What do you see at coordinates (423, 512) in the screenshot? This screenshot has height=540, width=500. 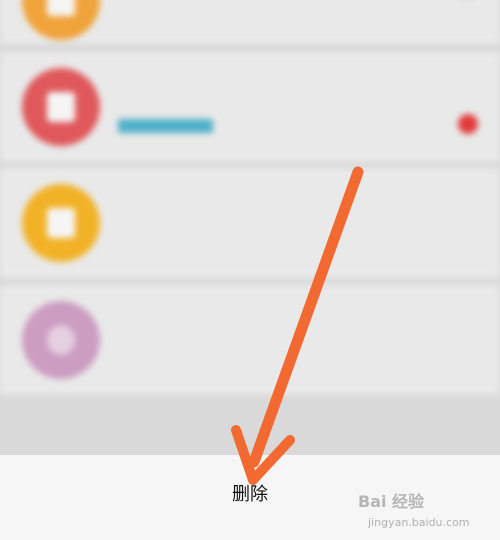 I see `watermark: Bai 经验 jingyan.baidu.com` at bounding box center [423, 512].